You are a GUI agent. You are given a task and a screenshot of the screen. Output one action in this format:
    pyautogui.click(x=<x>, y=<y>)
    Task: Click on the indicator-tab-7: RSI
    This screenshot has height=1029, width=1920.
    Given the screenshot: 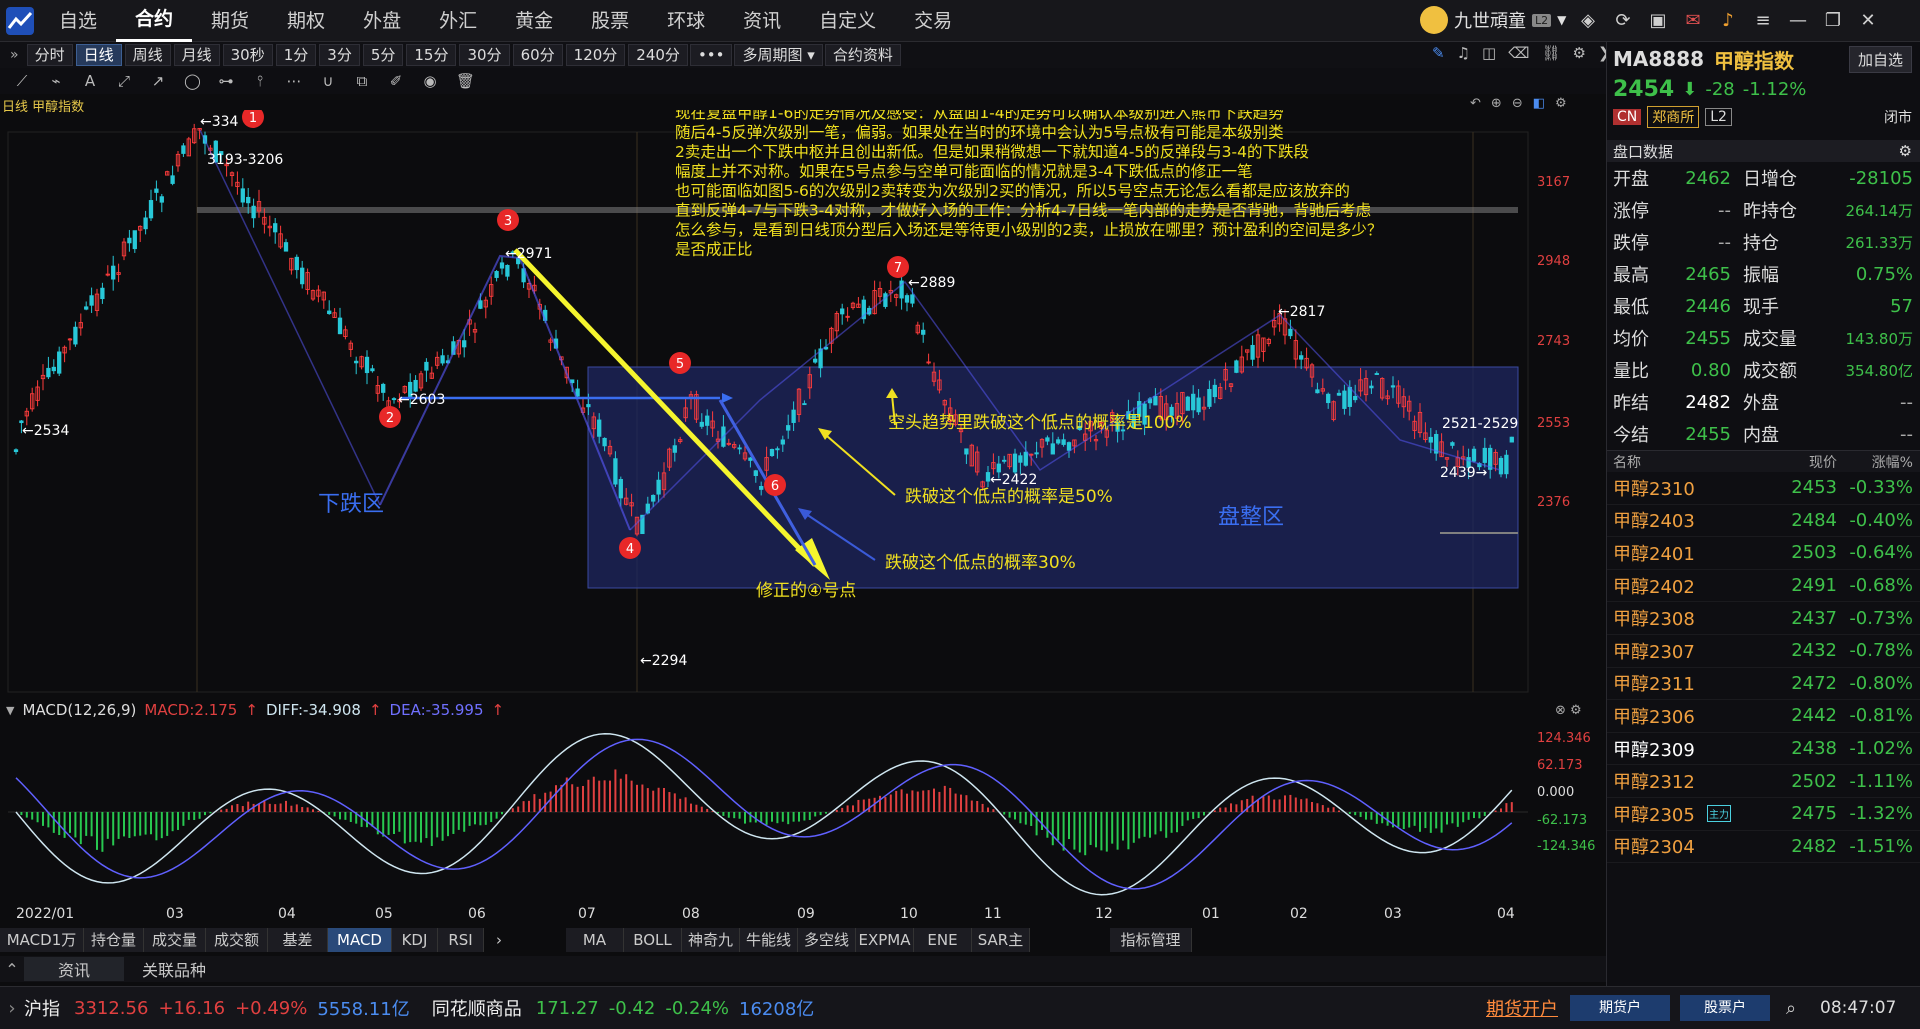 What is the action you would take?
    pyautogui.click(x=461, y=940)
    